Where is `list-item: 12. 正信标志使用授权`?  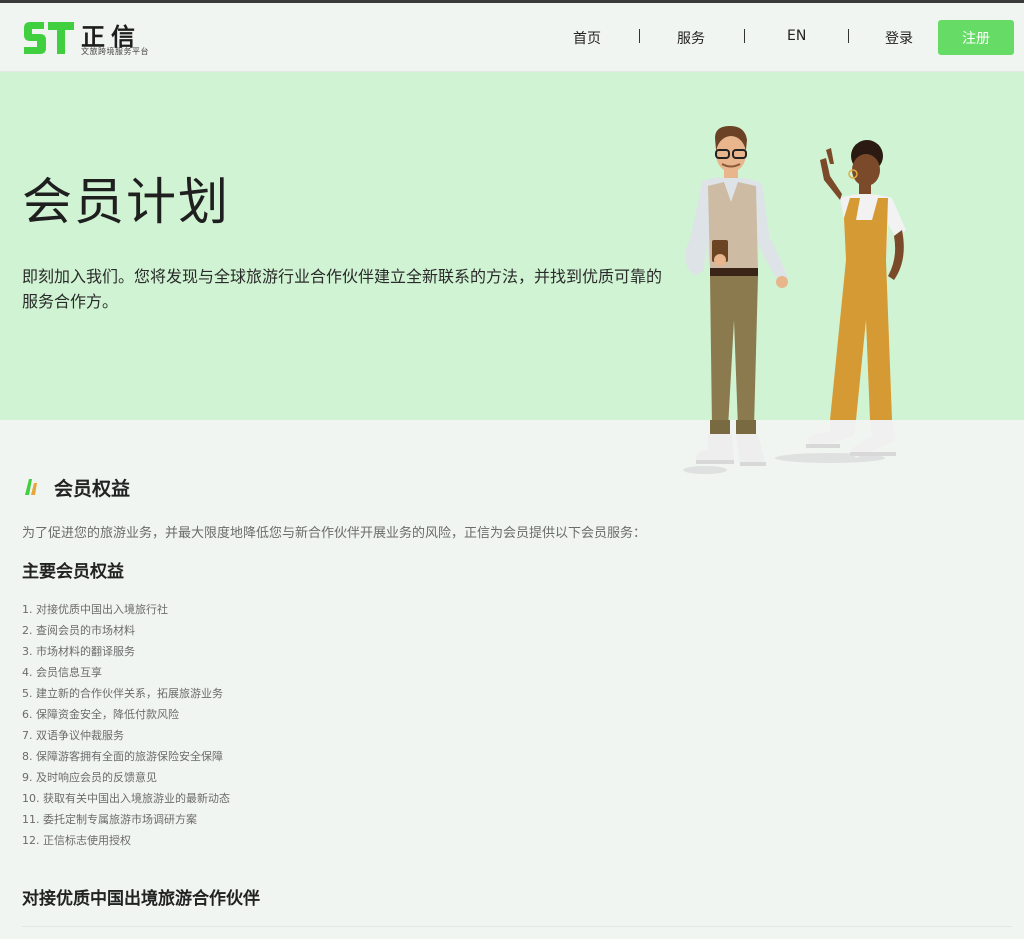
list-item: 12. 正信标志使用授权 is located at coordinates (76, 840).